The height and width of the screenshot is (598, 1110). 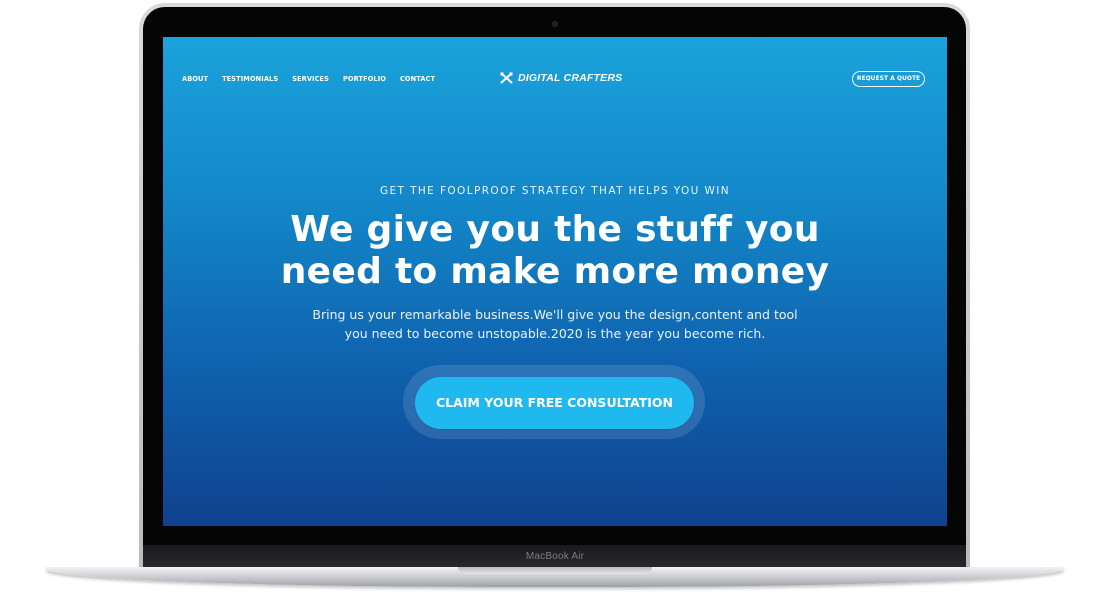 What do you see at coordinates (888, 79) in the screenshot?
I see `request-quote-button: REQUEST A QUOTE` at bounding box center [888, 79].